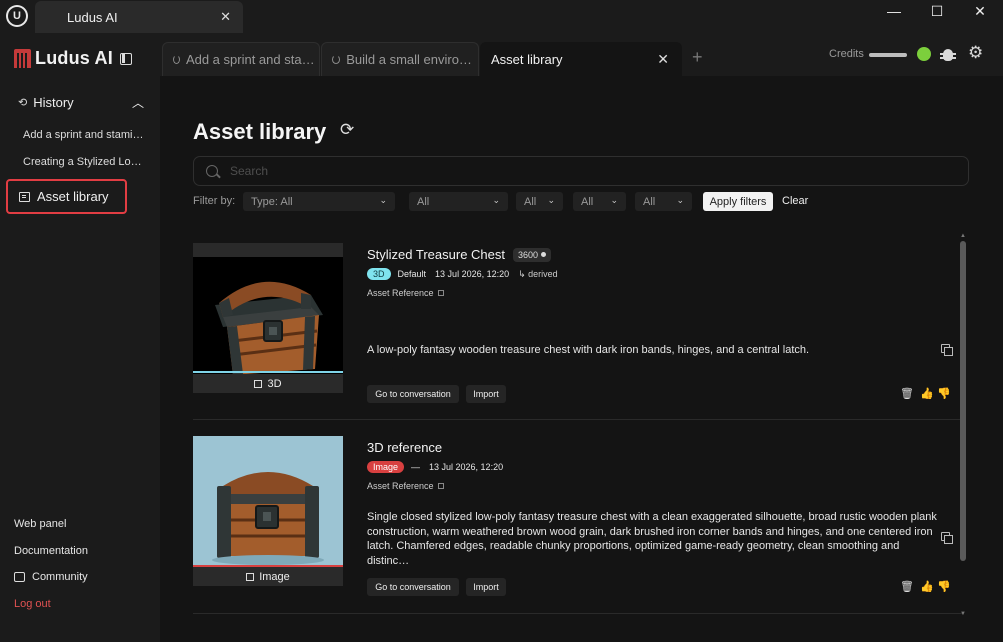 The width and height of the screenshot is (1003, 642). Describe the element at coordinates (22, 58) in the screenshot. I see `ludus-logo-icon` at that location.